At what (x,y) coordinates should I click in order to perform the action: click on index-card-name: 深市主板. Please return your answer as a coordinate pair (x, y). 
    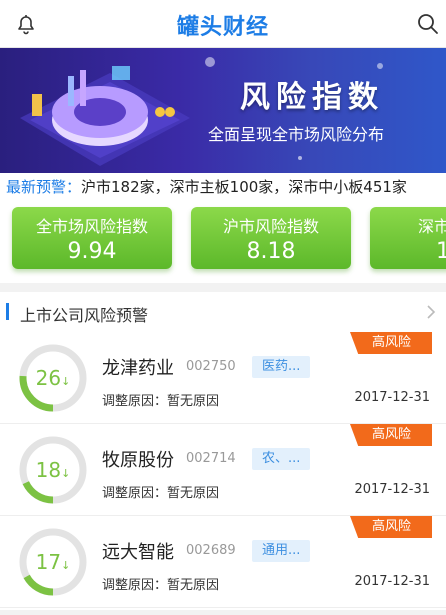
    Looking at the image, I should click on (431, 226).